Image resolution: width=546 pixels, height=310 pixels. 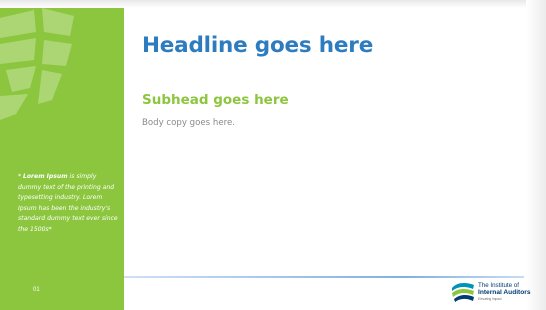 What do you see at coordinates (215, 100) in the screenshot?
I see `subhead: Subhead goes here` at bounding box center [215, 100].